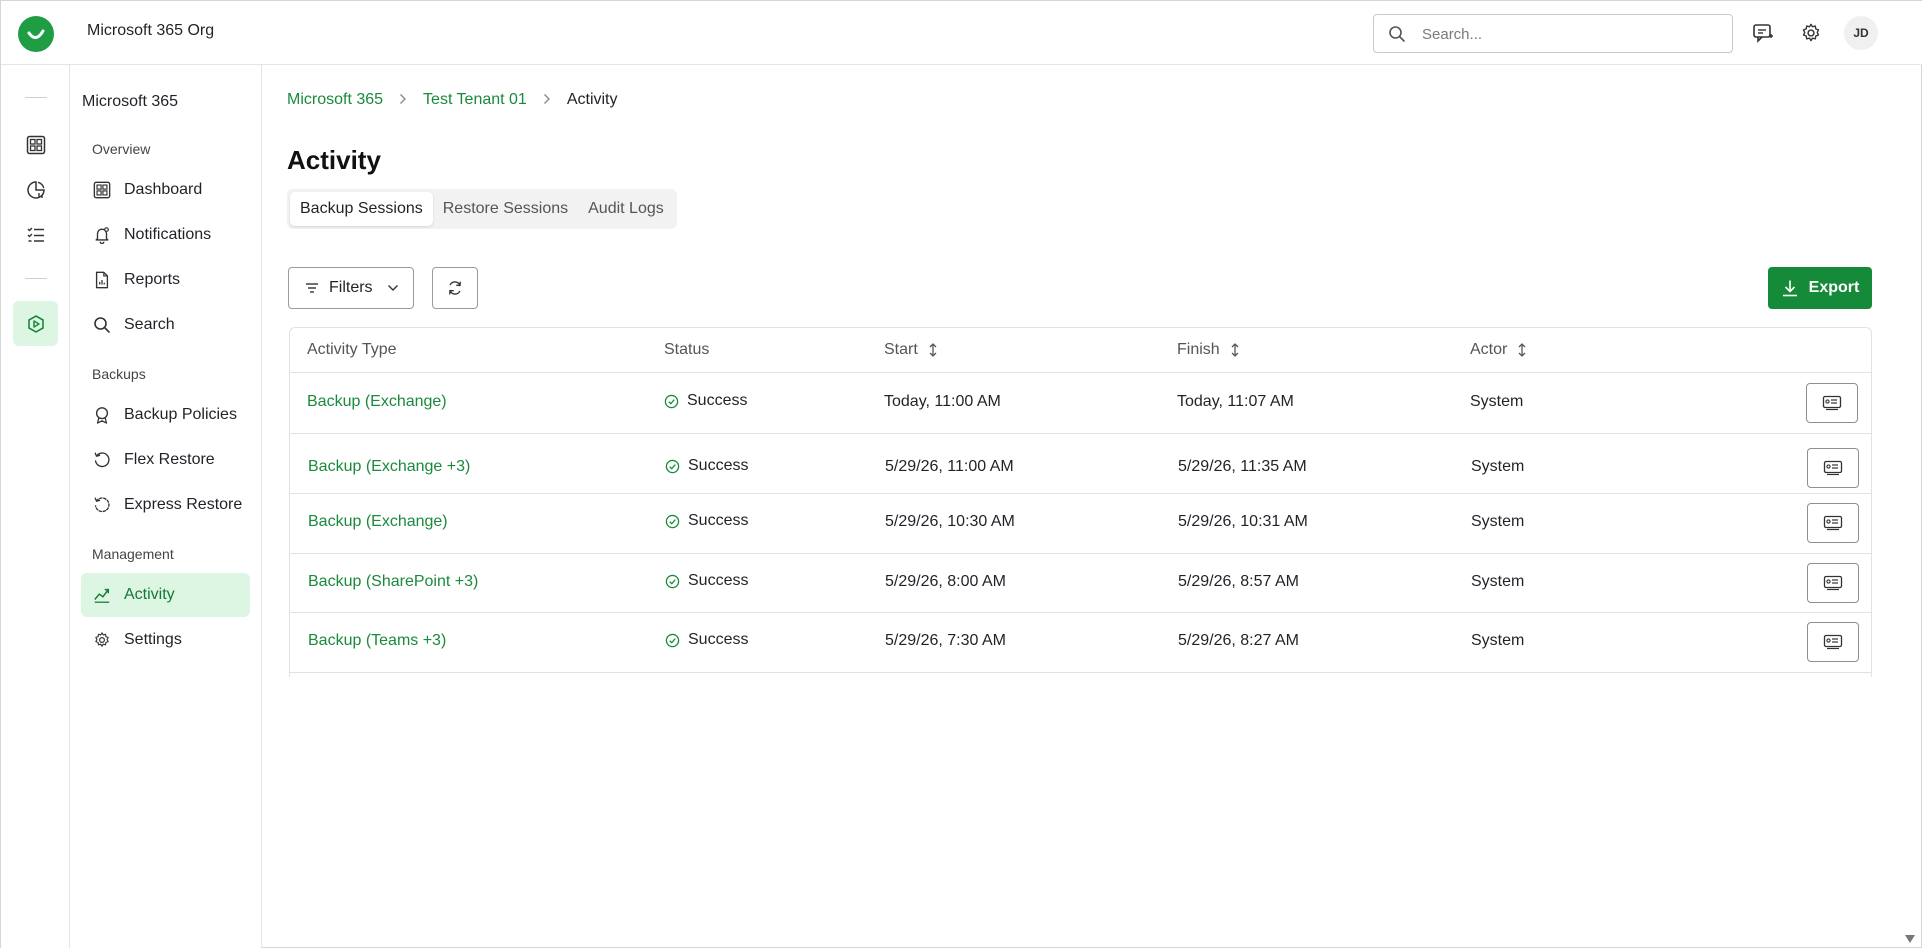 The height and width of the screenshot is (948, 1922). Describe the element at coordinates (334, 160) in the screenshot. I see `page-title: Activity` at that location.